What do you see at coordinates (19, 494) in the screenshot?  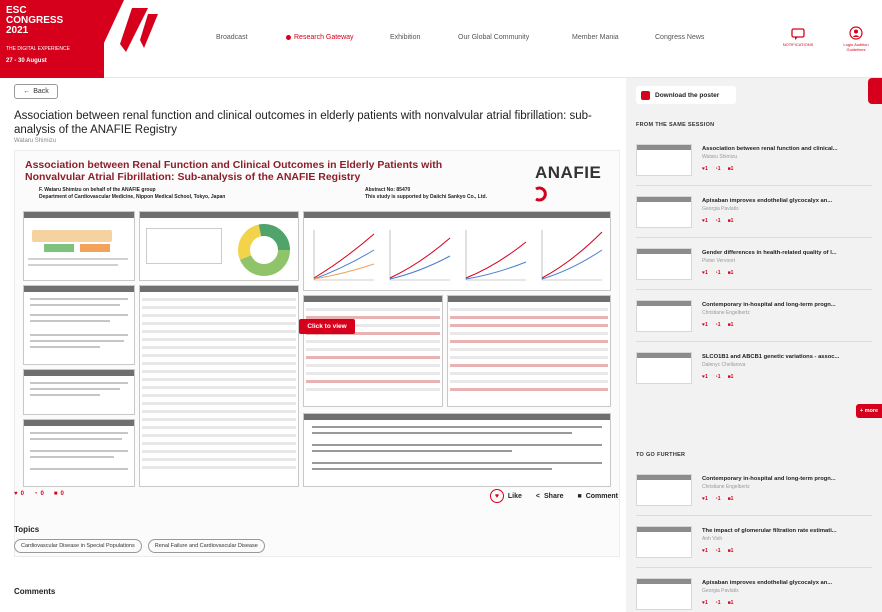 I see `likes-stat: ♥ 0` at bounding box center [19, 494].